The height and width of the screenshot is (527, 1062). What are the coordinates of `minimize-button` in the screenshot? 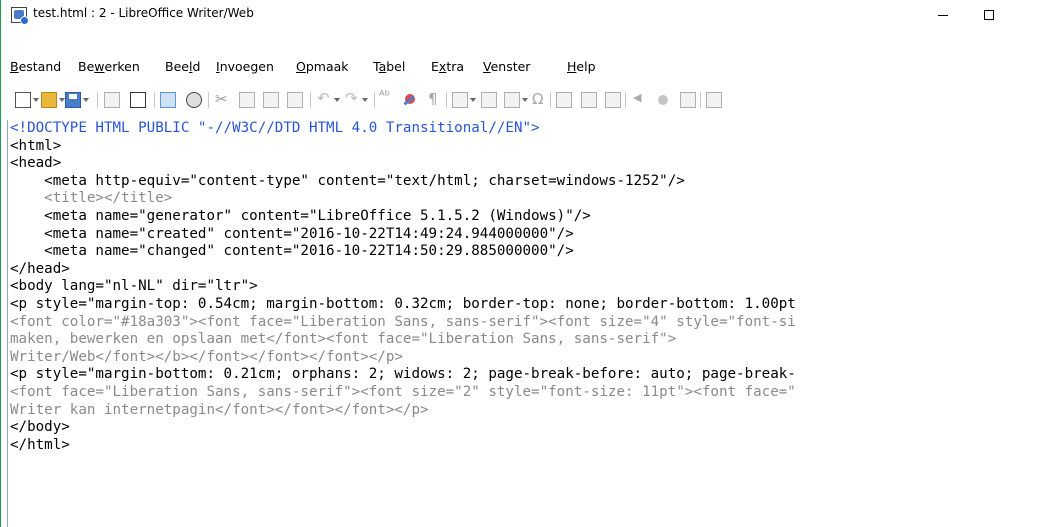 It's located at (943, 15).